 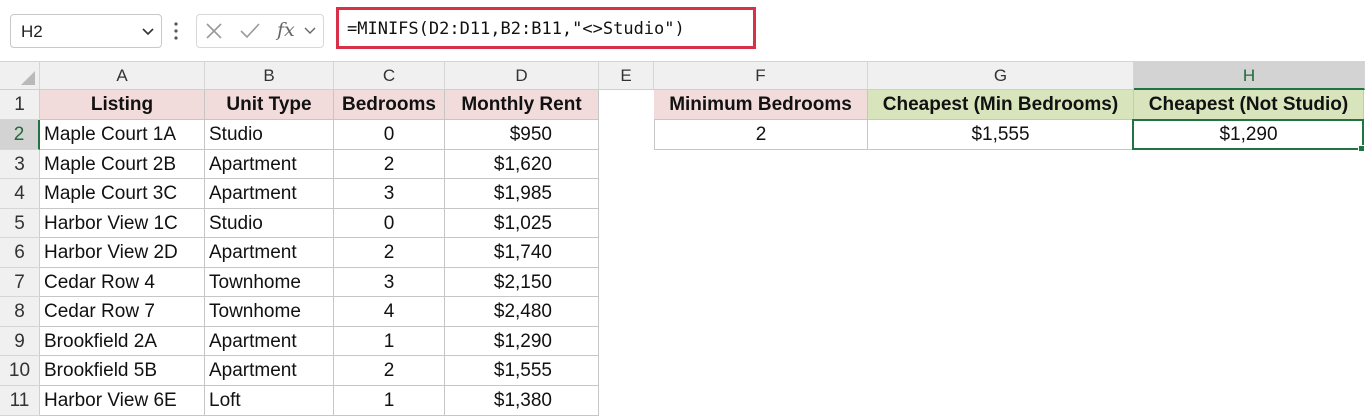 I want to click on cell-listing: Brookfield 2A, so click(x=122, y=341).